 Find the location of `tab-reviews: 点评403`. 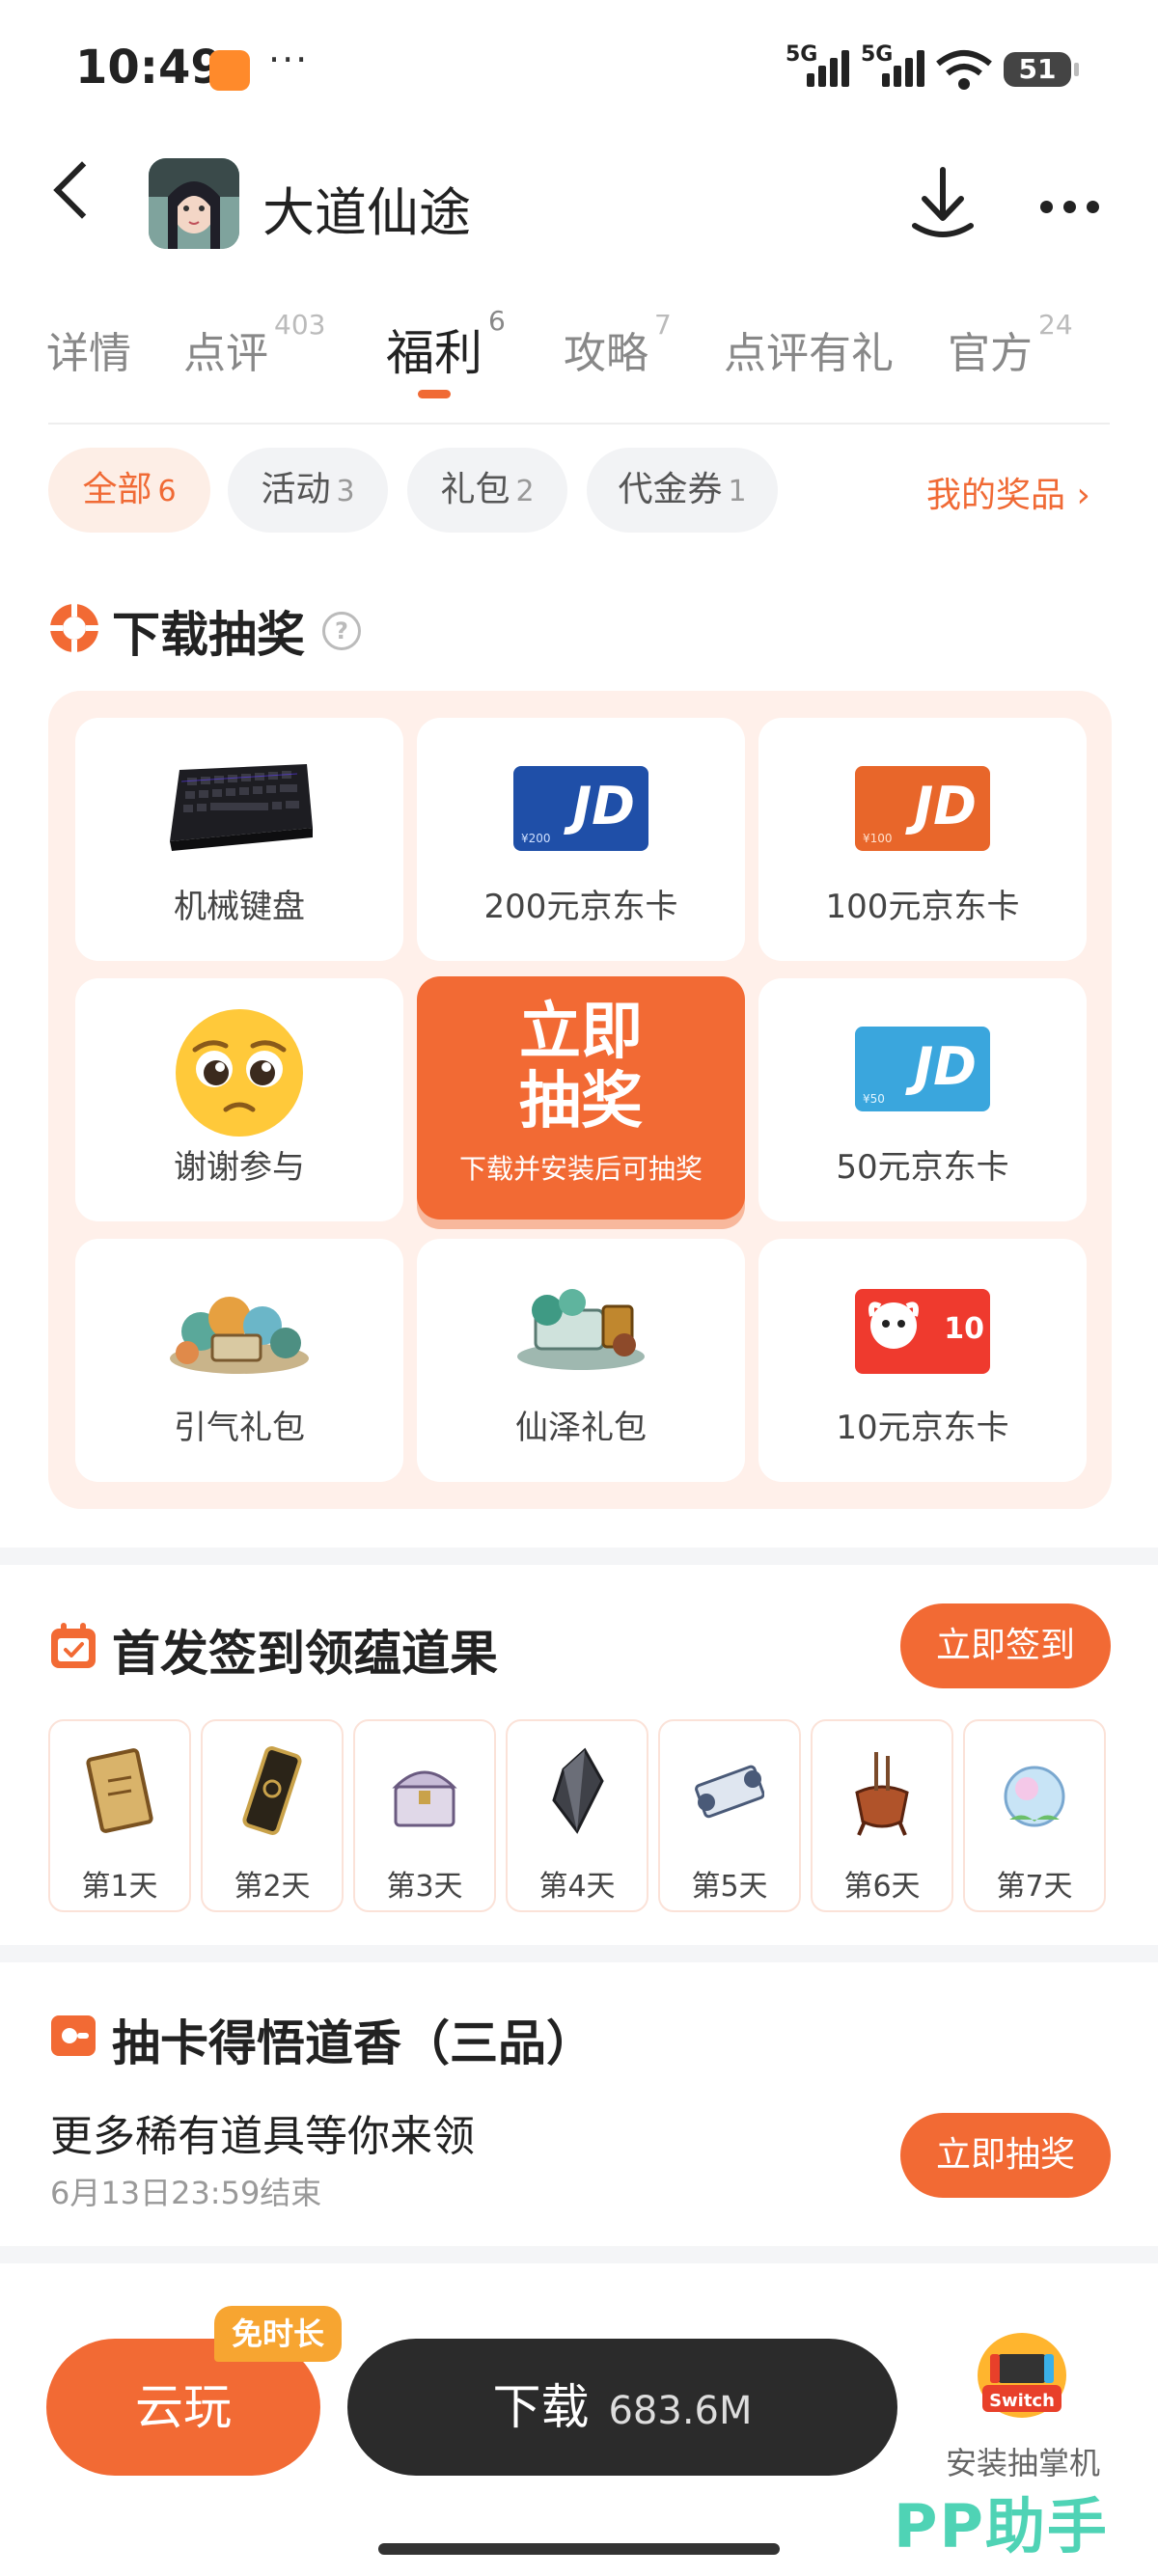

tab-reviews: 点评403 is located at coordinates (254, 345).